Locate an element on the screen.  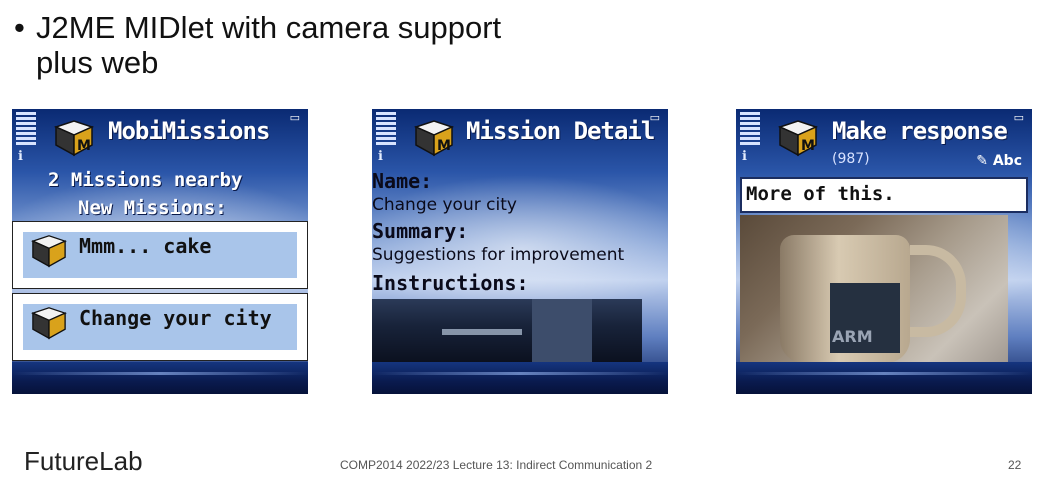
name-value: Change your city is located at coordinates (444, 205).